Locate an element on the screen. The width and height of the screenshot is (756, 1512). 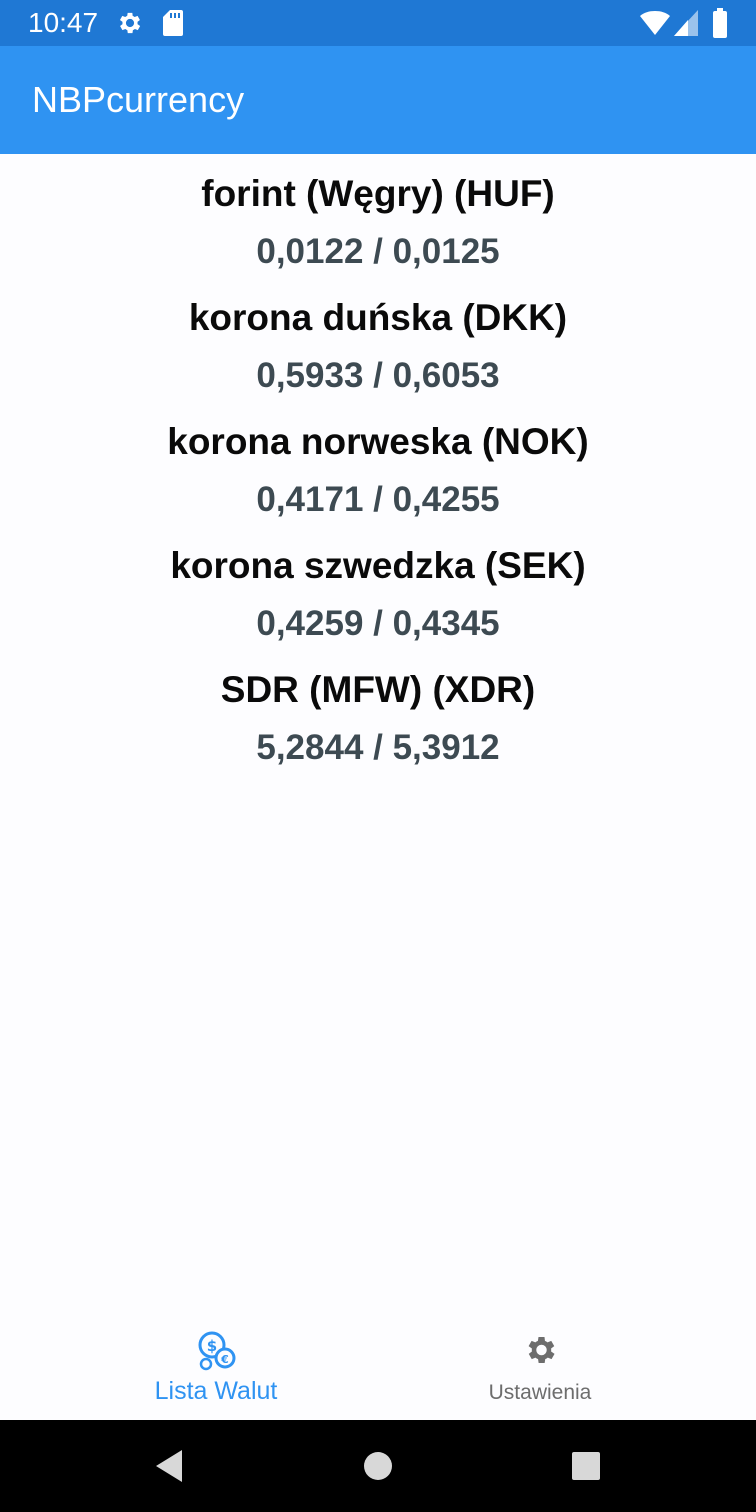
currency-item: forint (Węgry) (HUF) 0,0122 / 0,0125 is located at coordinates (378, 216).